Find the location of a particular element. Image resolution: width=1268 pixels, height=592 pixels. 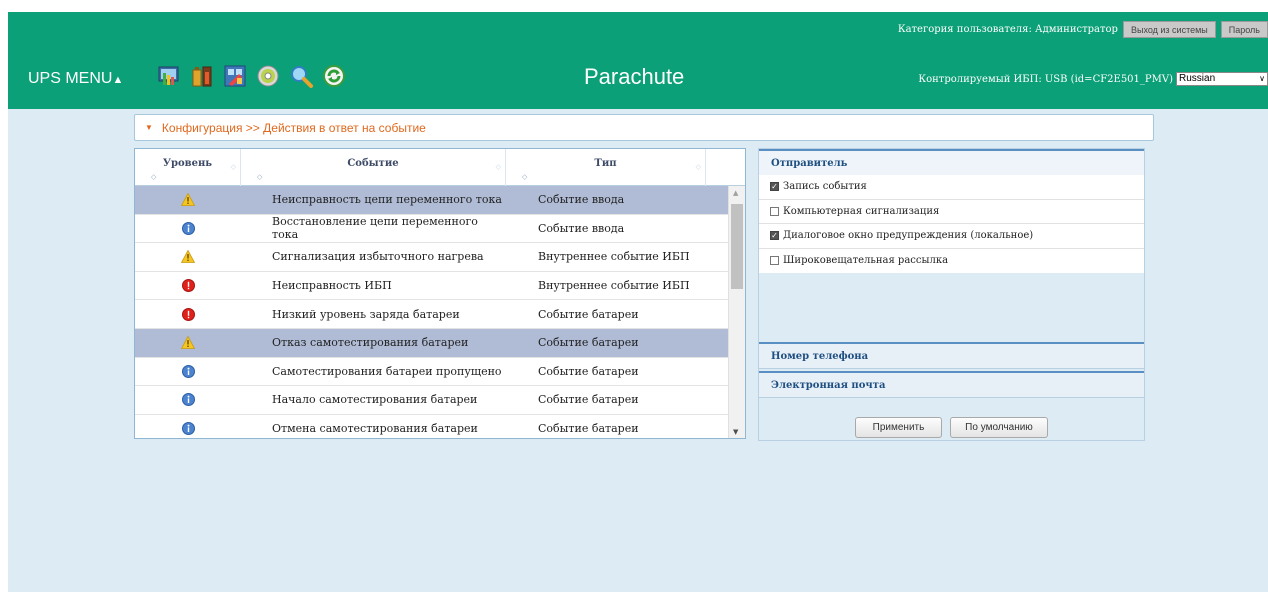

column-header-event: Событие ◇ ◇ is located at coordinates (373, 167).